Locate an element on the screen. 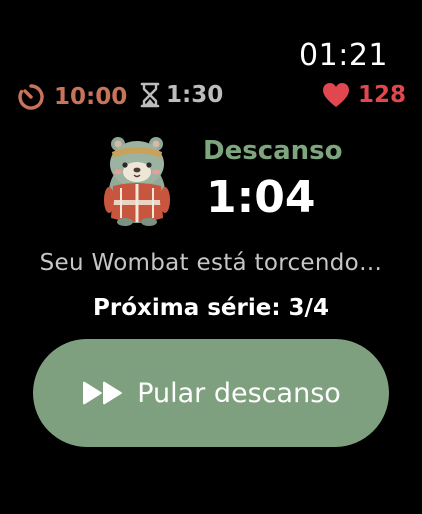 The height and width of the screenshot is (514, 422). heart-rate-value: 128 is located at coordinates (381, 95).